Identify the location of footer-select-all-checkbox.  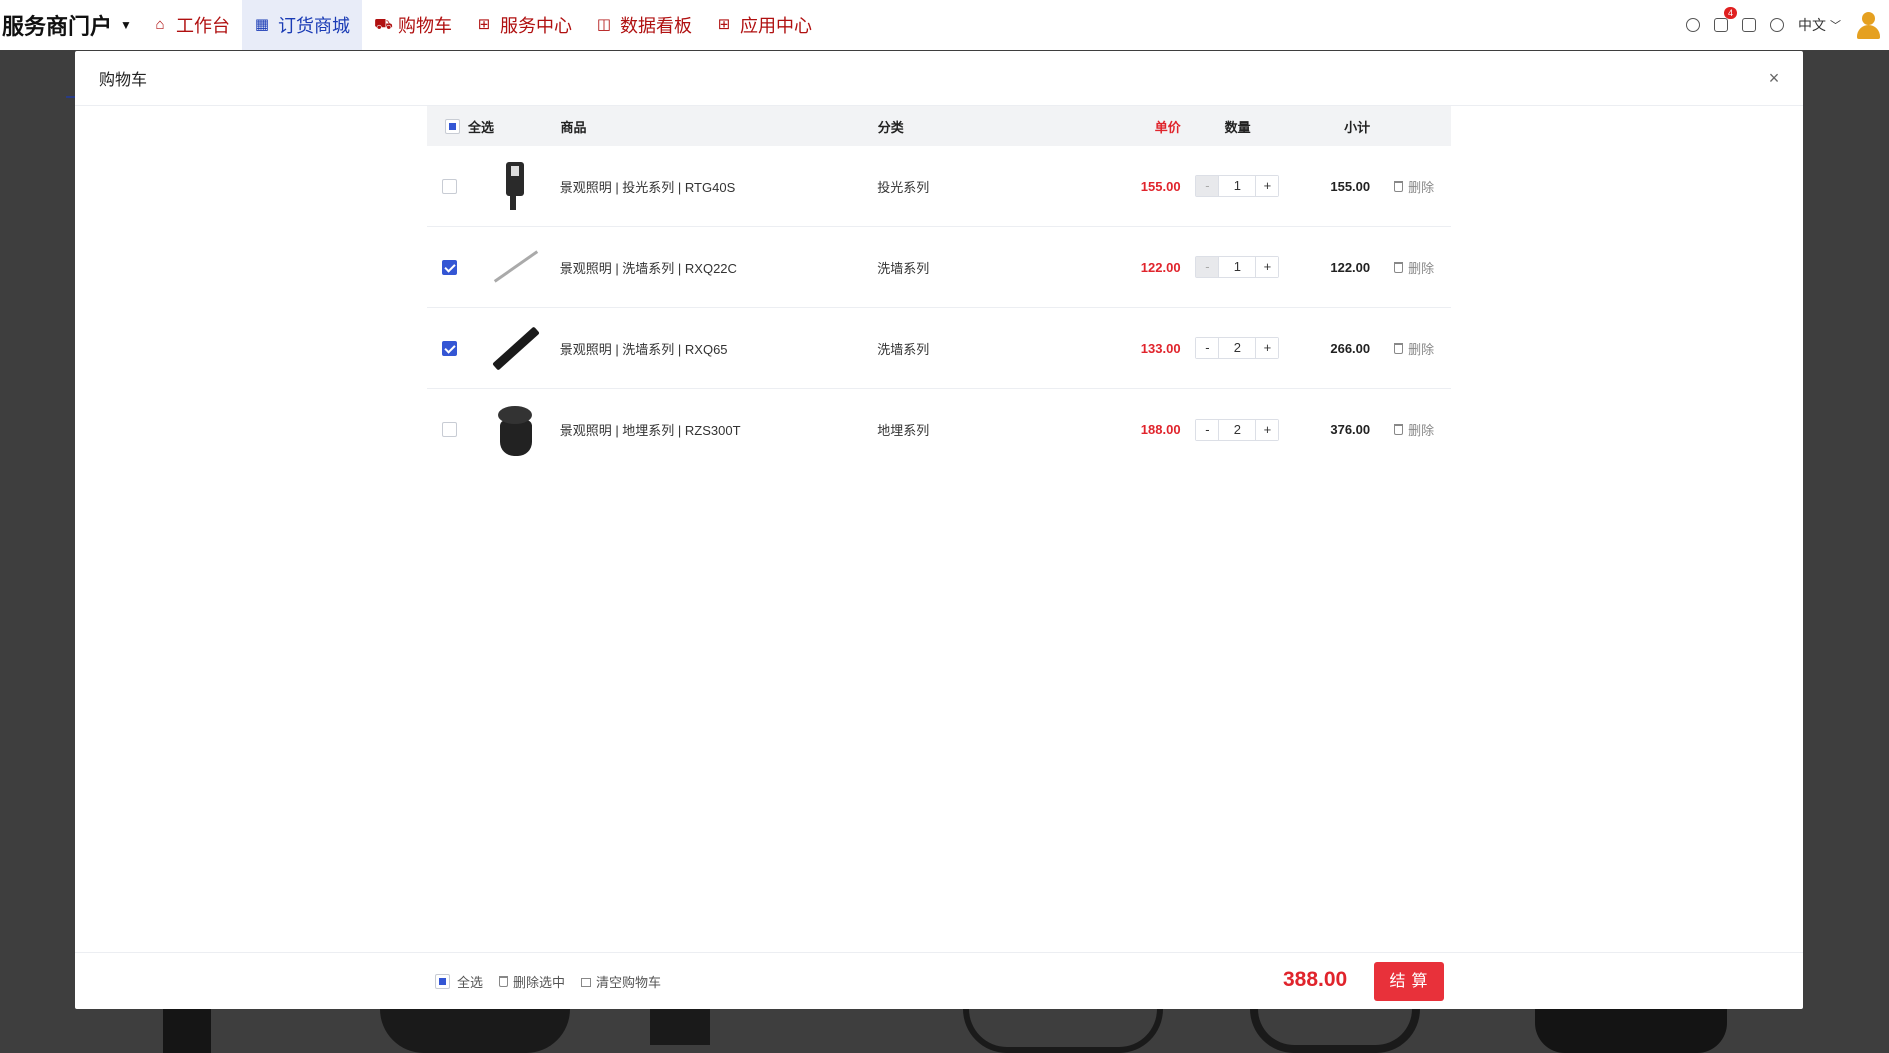
(442, 981).